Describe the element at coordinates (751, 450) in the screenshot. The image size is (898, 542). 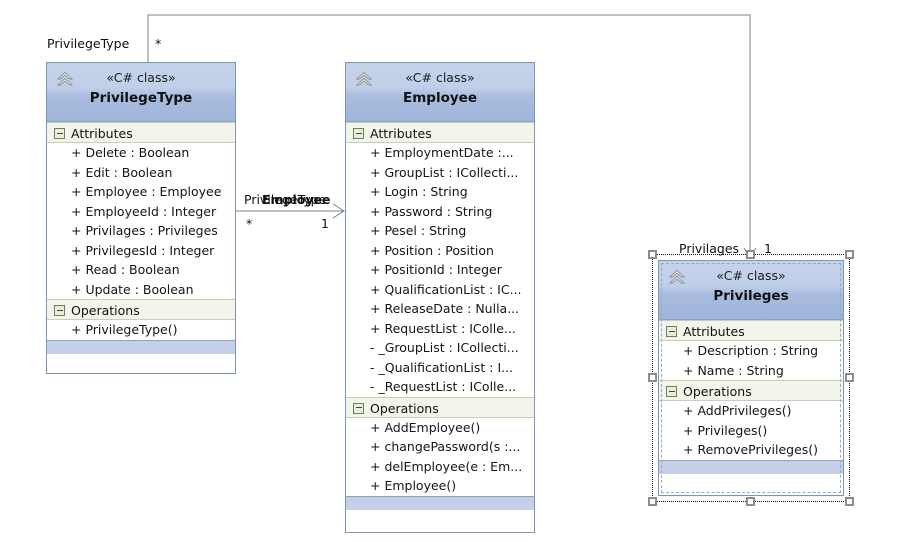
I see `operation-item: + RemovePrivileges()` at that location.